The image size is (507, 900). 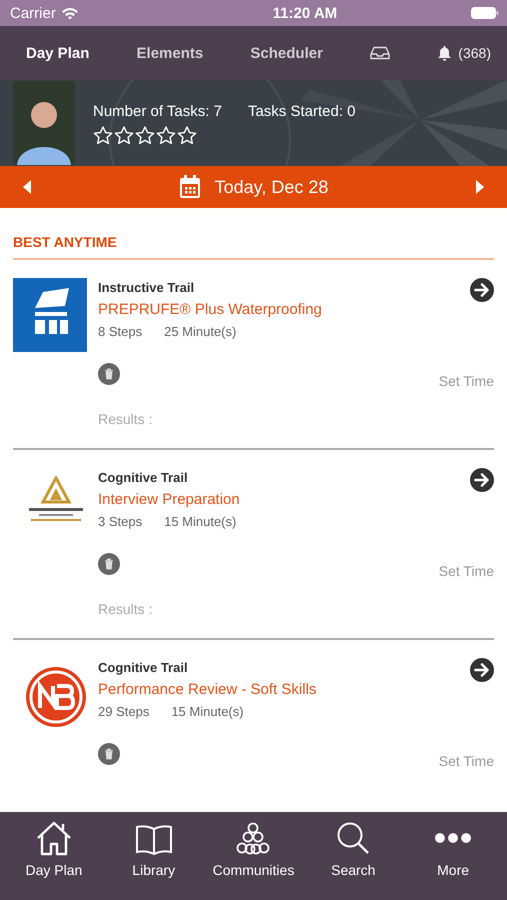 I want to click on tasks-started: Tasks Started: 0, so click(x=302, y=111).